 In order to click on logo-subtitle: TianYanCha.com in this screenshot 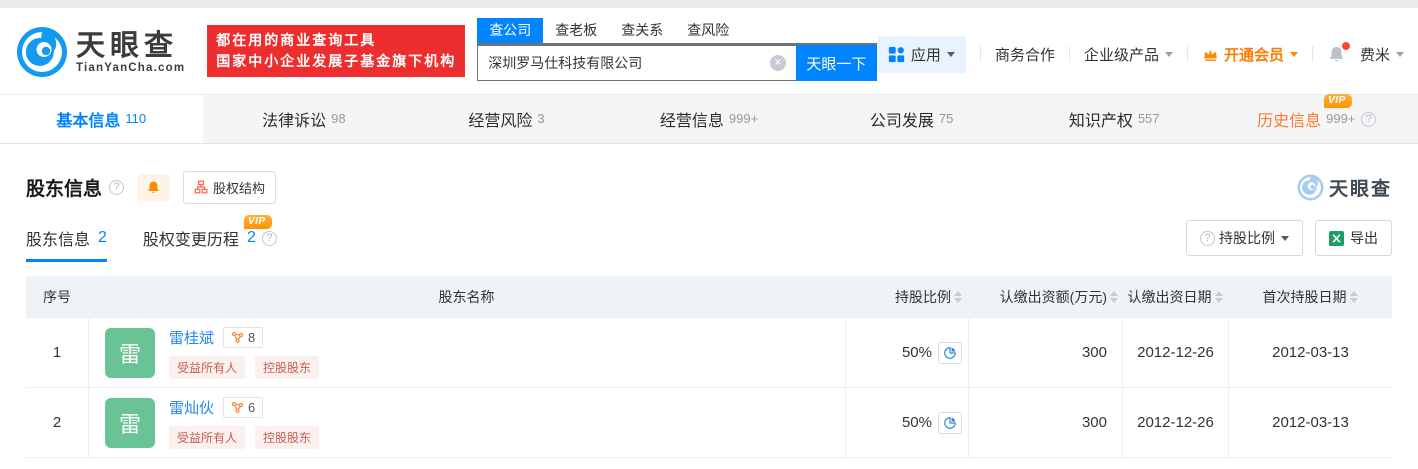, I will do `click(131, 67)`.